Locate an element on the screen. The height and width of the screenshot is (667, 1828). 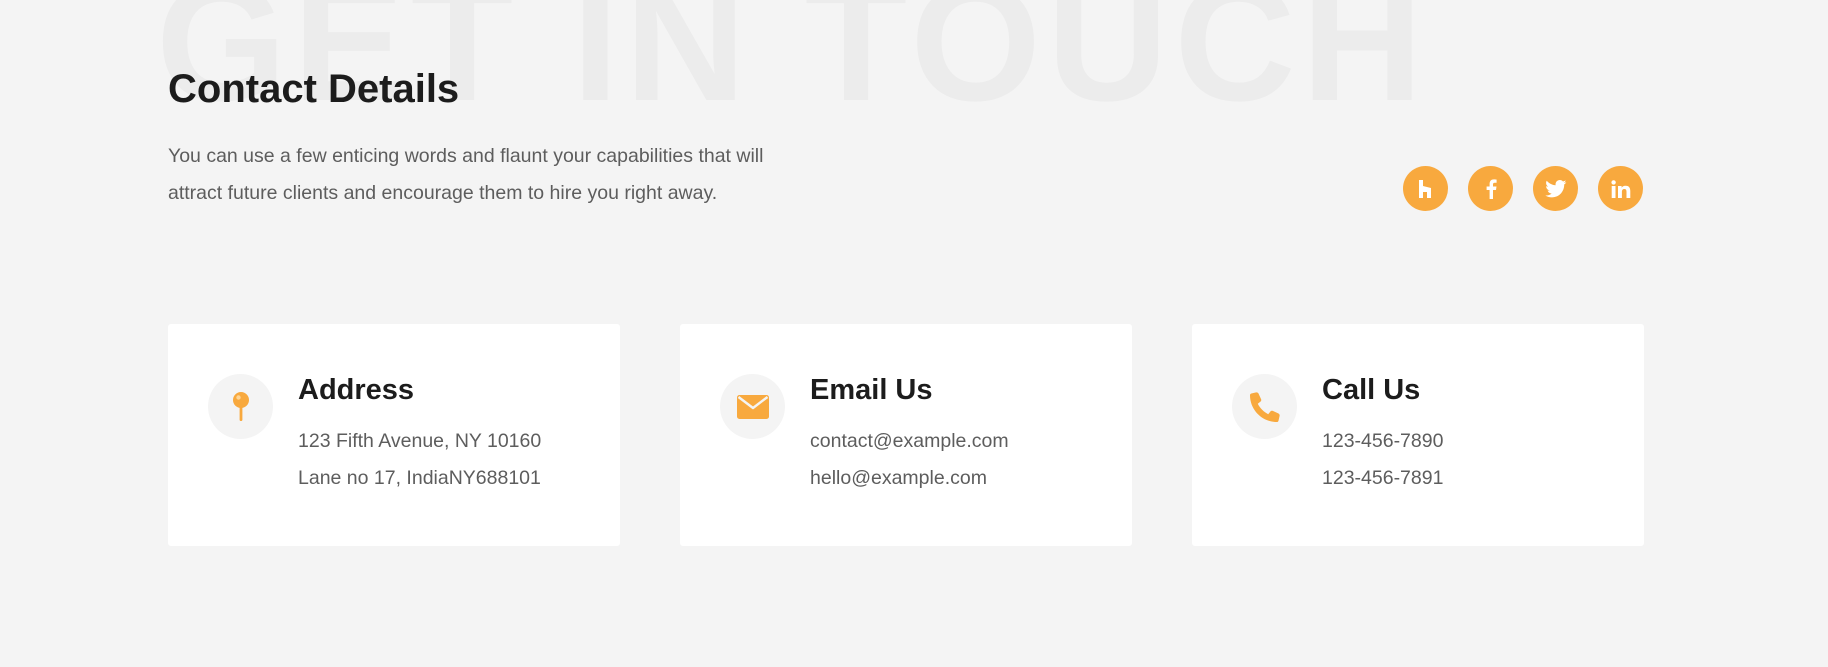
facebook-link is located at coordinates (1490, 188).